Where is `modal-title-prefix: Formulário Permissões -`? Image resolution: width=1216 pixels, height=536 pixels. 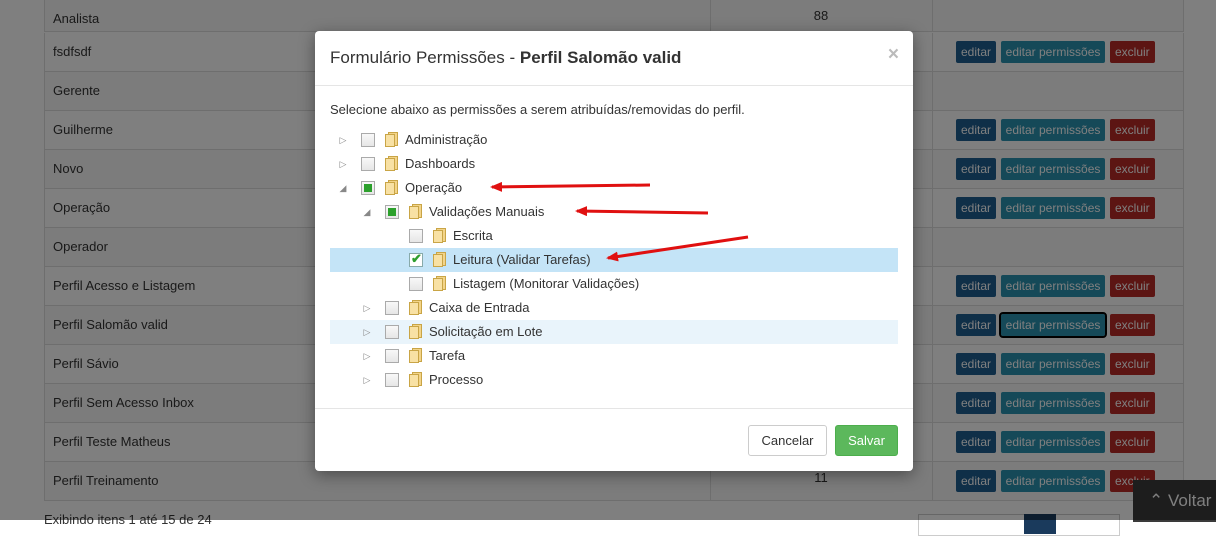 modal-title-prefix: Formulário Permissões - is located at coordinates (425, 57).